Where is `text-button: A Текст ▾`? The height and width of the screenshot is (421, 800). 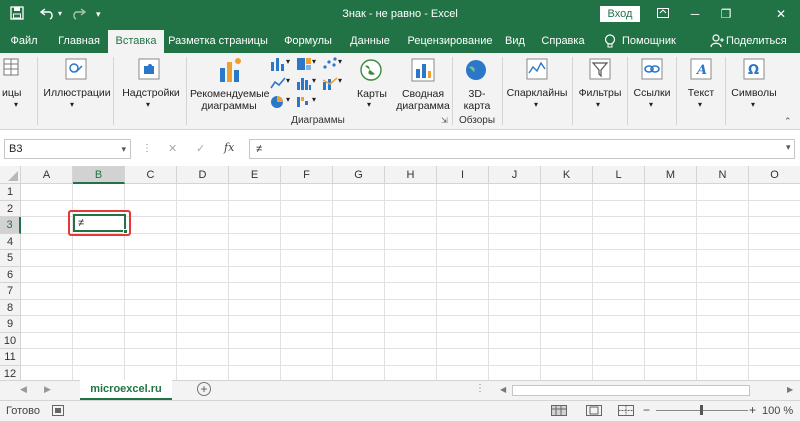 text-button: A Текст ▾ is located at coordinates (701, 91).